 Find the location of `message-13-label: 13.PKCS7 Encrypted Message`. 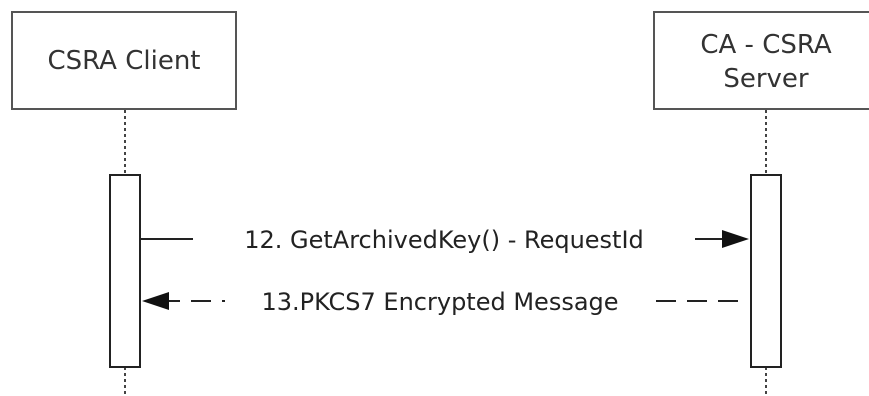

message-13-label: 13.PKCS7 Encrypted Message is located at coordinates (439, 302).